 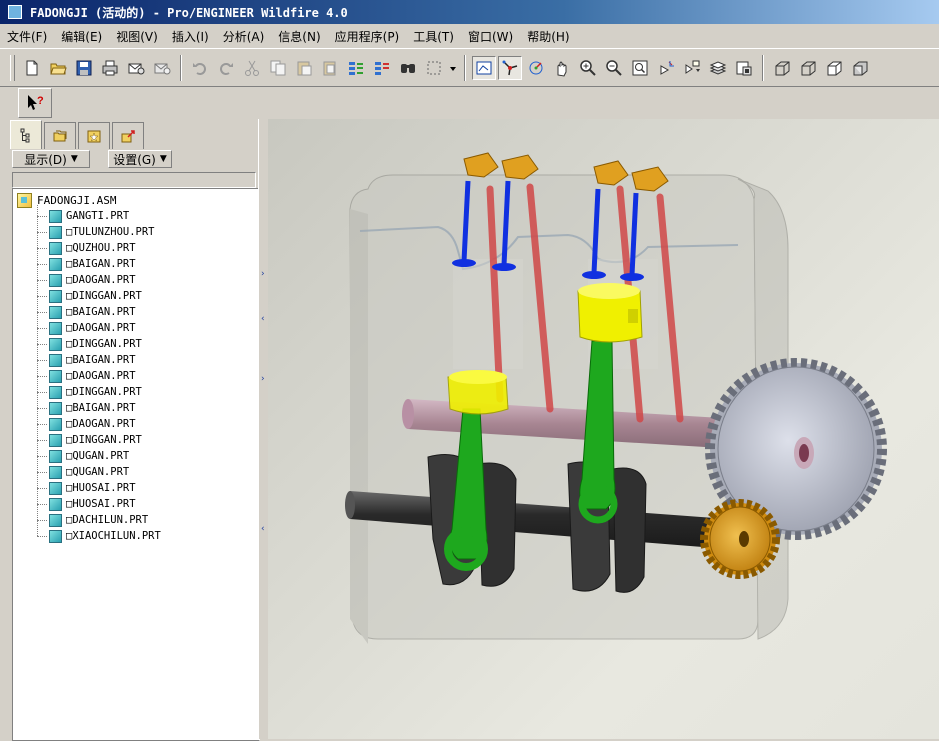 I want to click on email-link-icon, so click(x=162, y=68).